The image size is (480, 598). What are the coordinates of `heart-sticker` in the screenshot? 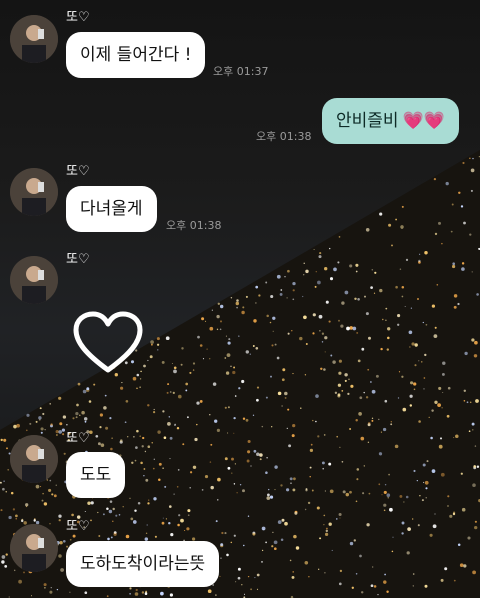 It's located at (108, 345).